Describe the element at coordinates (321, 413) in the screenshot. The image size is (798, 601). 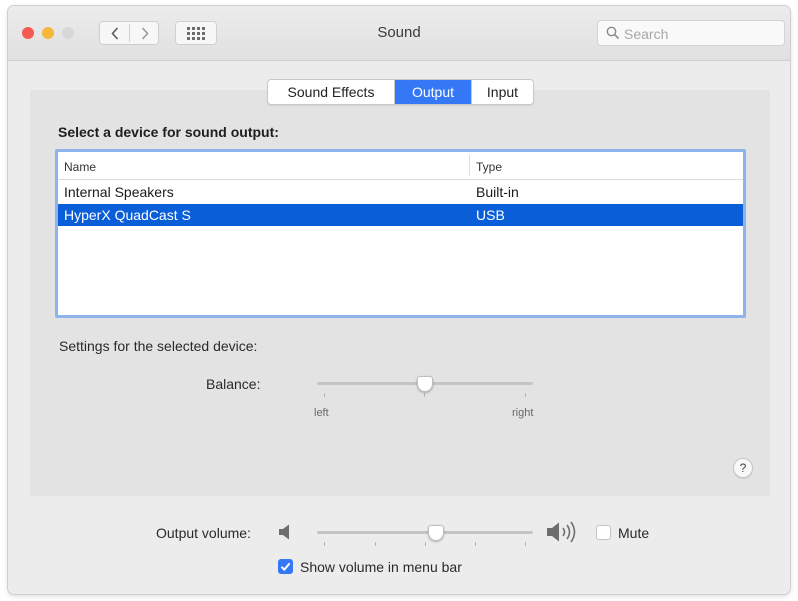
I see `balance-left-label: left` at that location.